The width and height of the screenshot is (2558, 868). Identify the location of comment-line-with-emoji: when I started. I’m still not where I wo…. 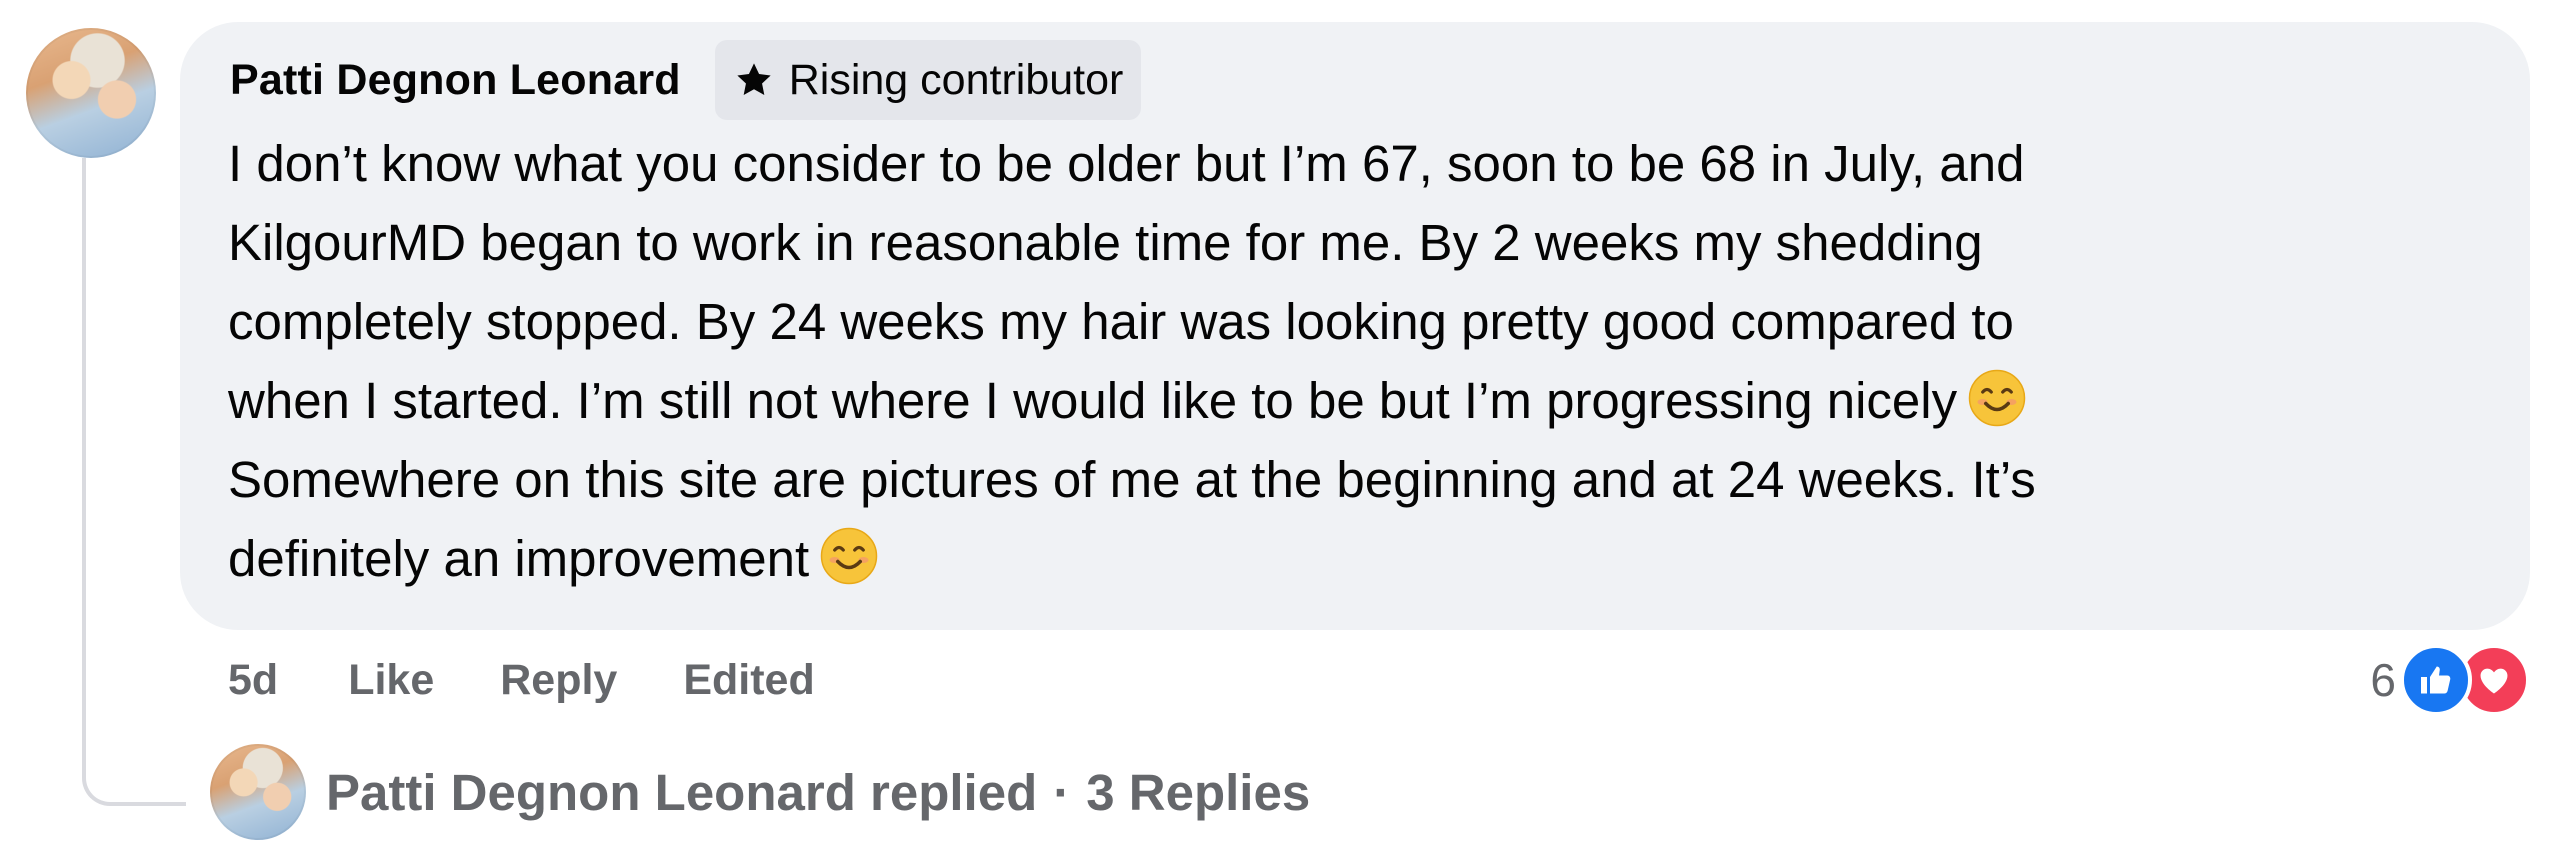
(1368, 400).